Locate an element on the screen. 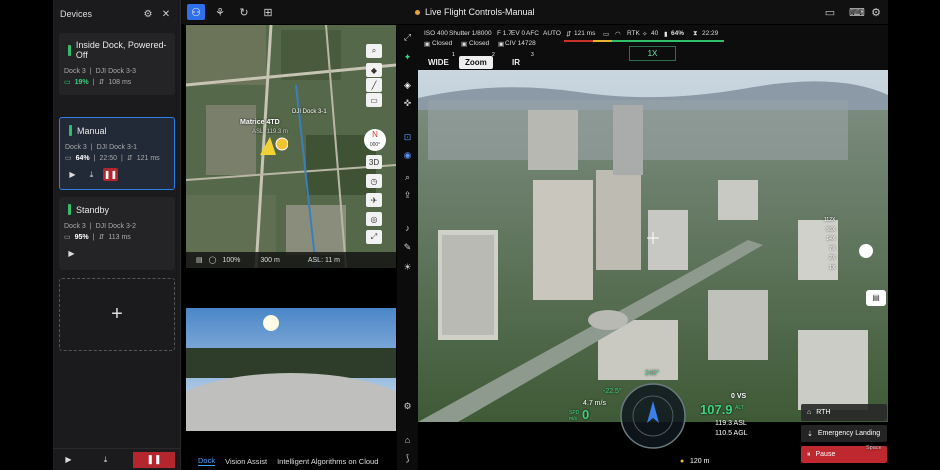 This screenshot has height=470, width=940. compass-icon: N 000° is located at coordinates (375, 140).